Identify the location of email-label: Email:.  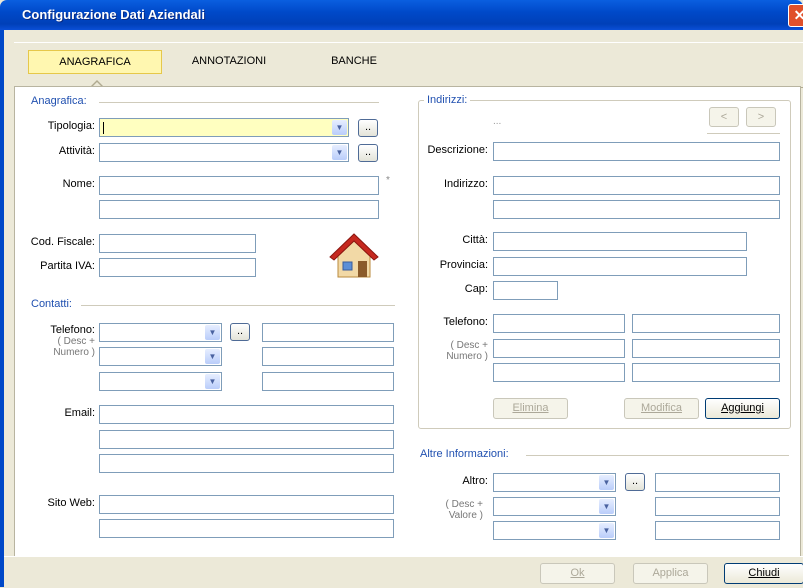
(79, 413).